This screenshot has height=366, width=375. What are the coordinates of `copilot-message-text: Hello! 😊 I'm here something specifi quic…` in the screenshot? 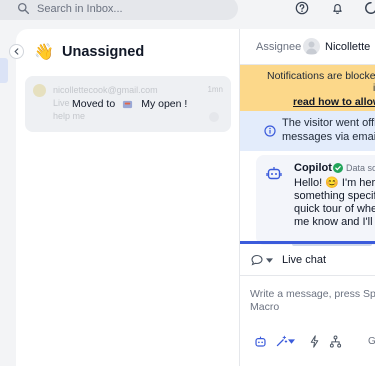 It's located at (334, 203).